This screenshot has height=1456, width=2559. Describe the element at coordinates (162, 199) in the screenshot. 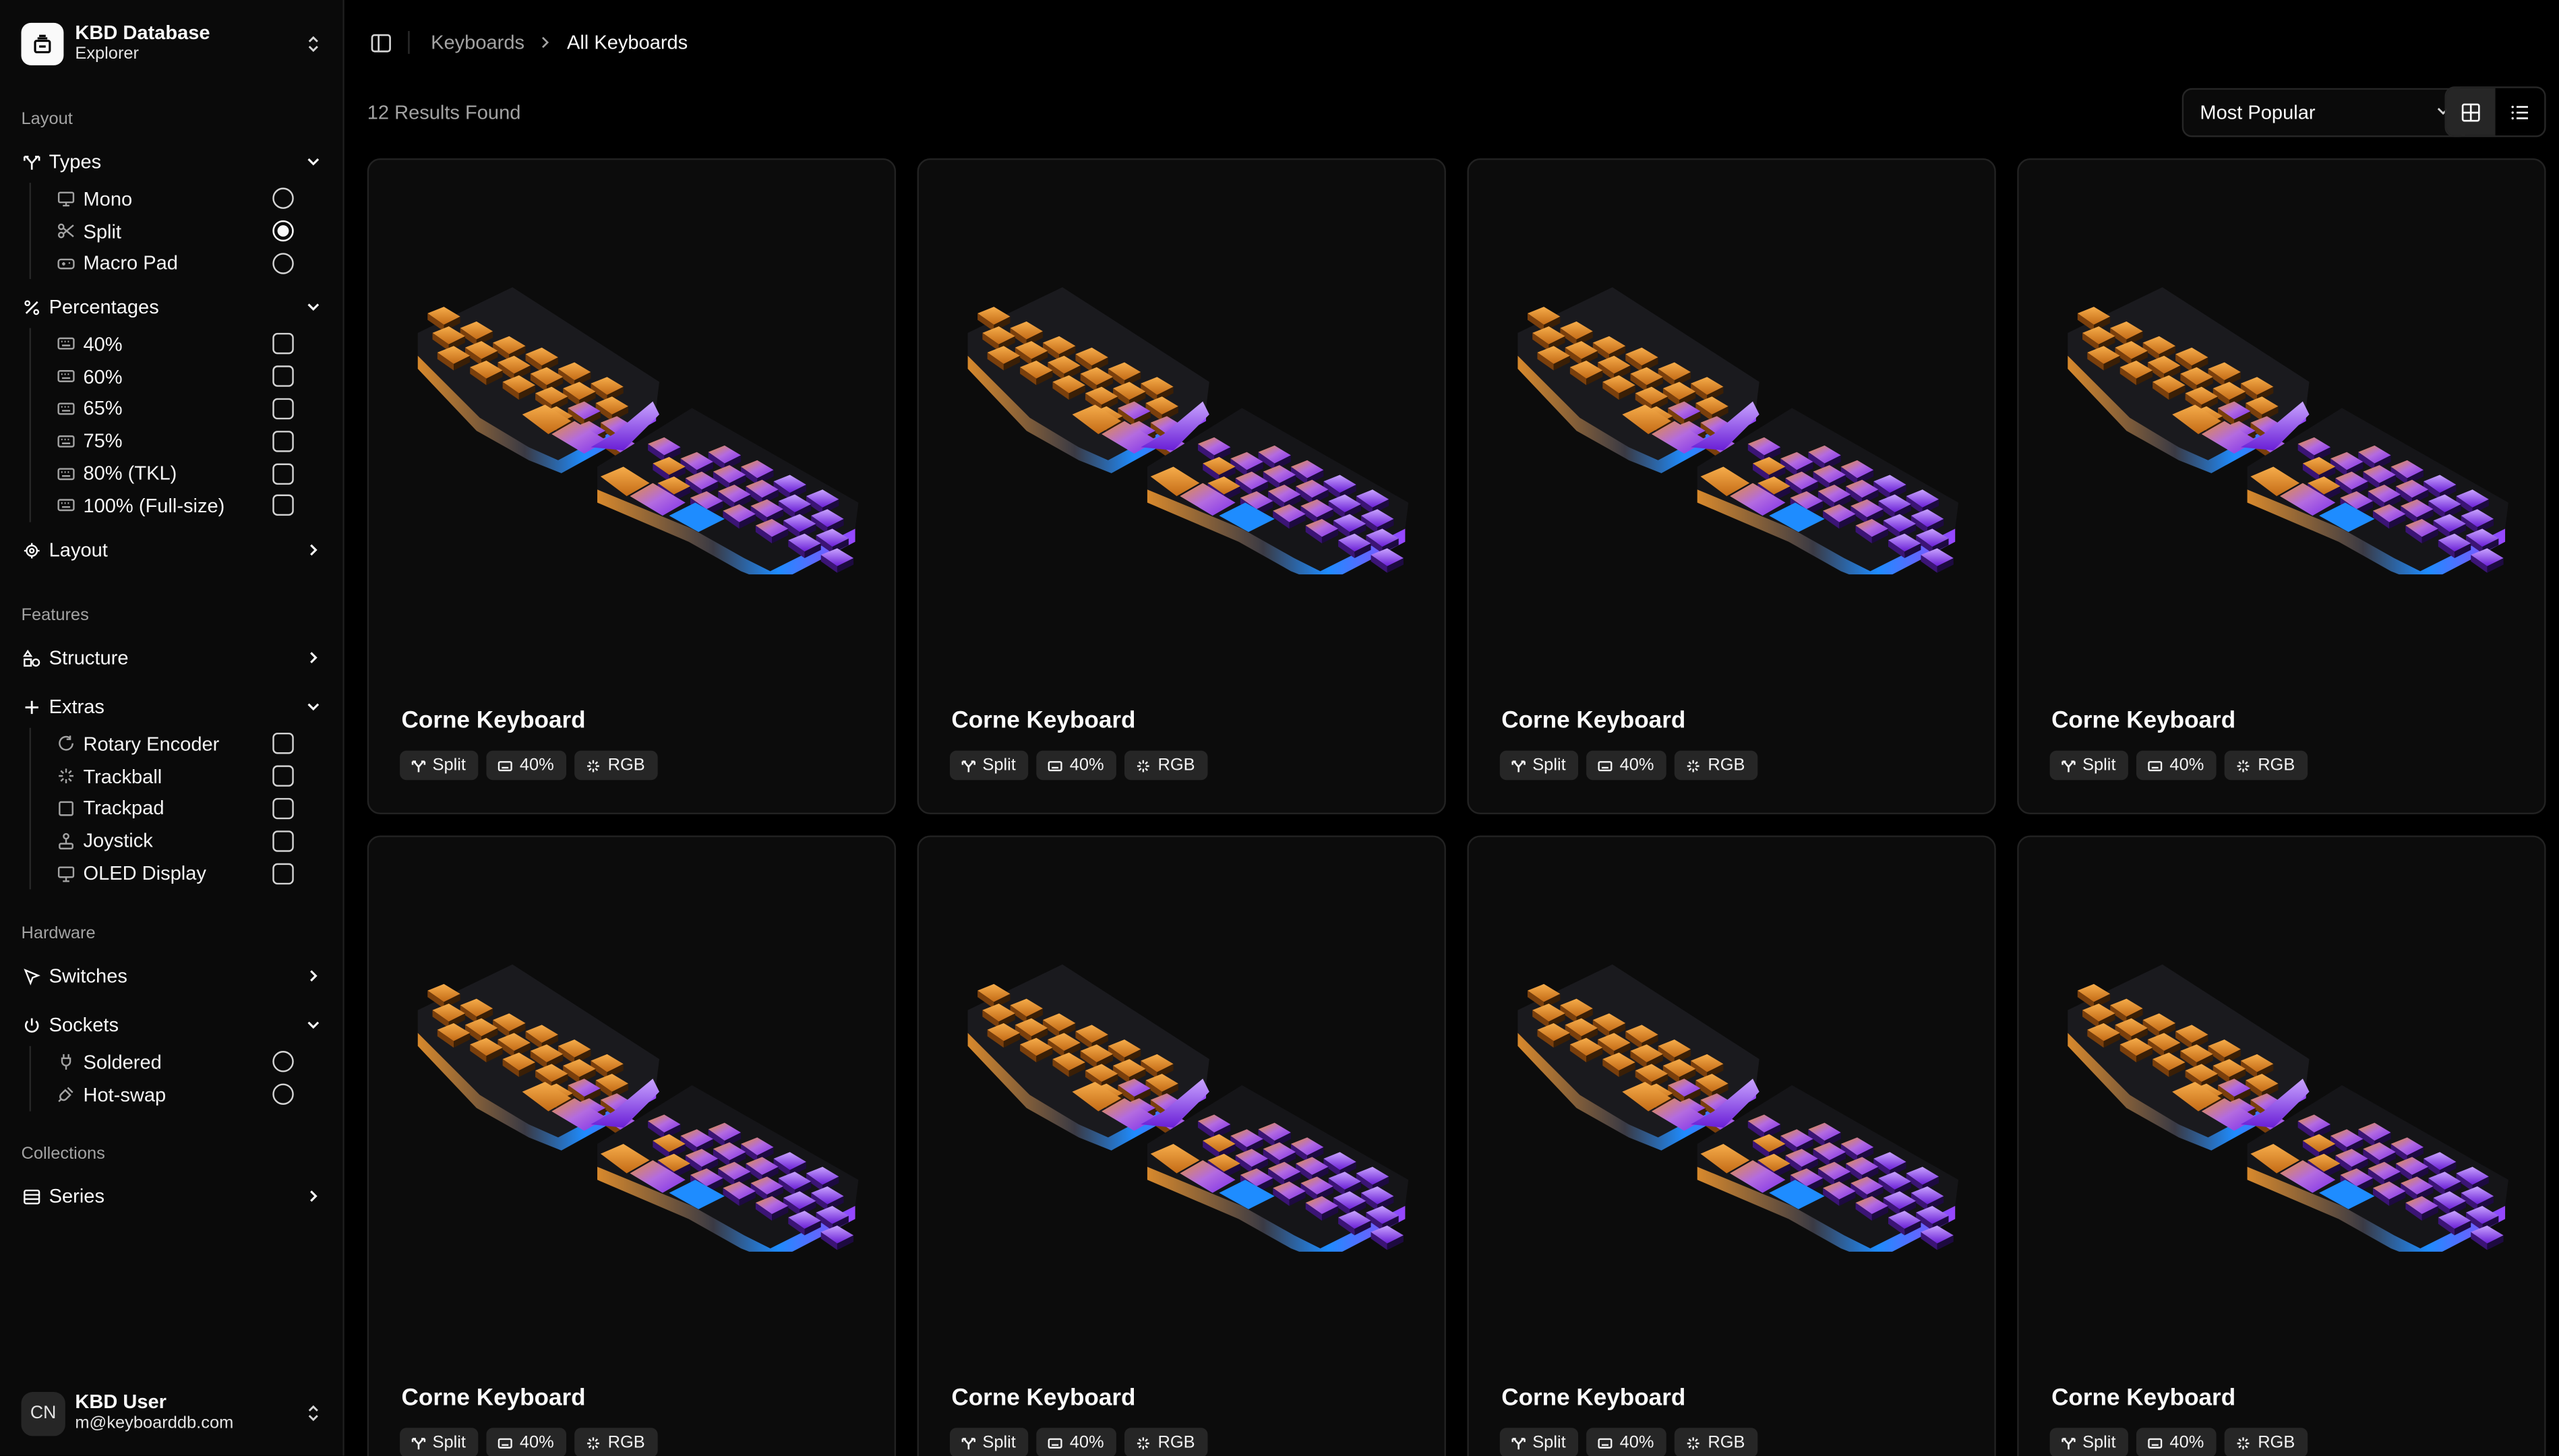

I see `type-option-mono: Mono` at that location.